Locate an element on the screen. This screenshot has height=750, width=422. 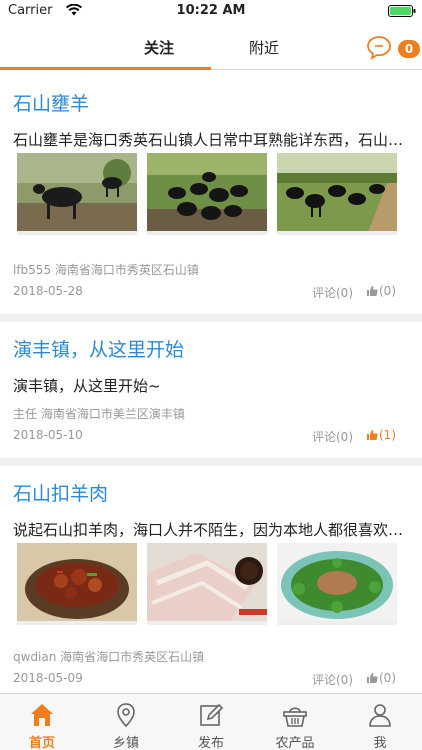
tabbar-item-products: 农产品 is located at coordinates (295, 722).